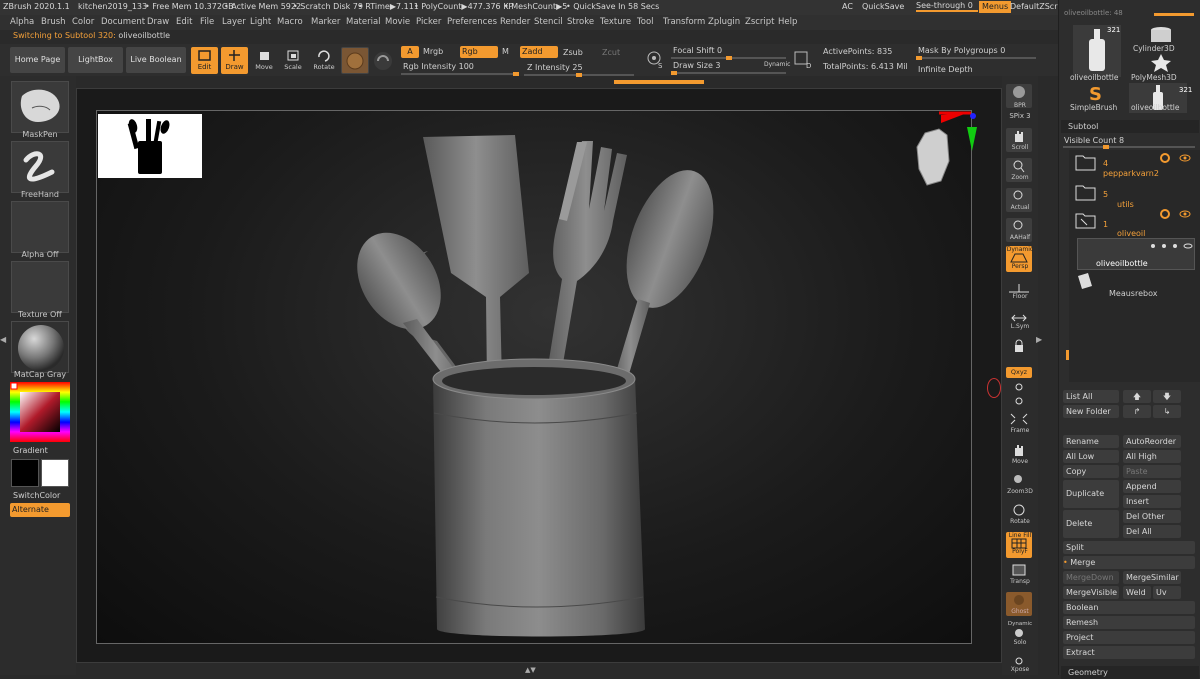 The image size is (1200, 679). I want to click on menu-item-file: File, so click(207, 22).